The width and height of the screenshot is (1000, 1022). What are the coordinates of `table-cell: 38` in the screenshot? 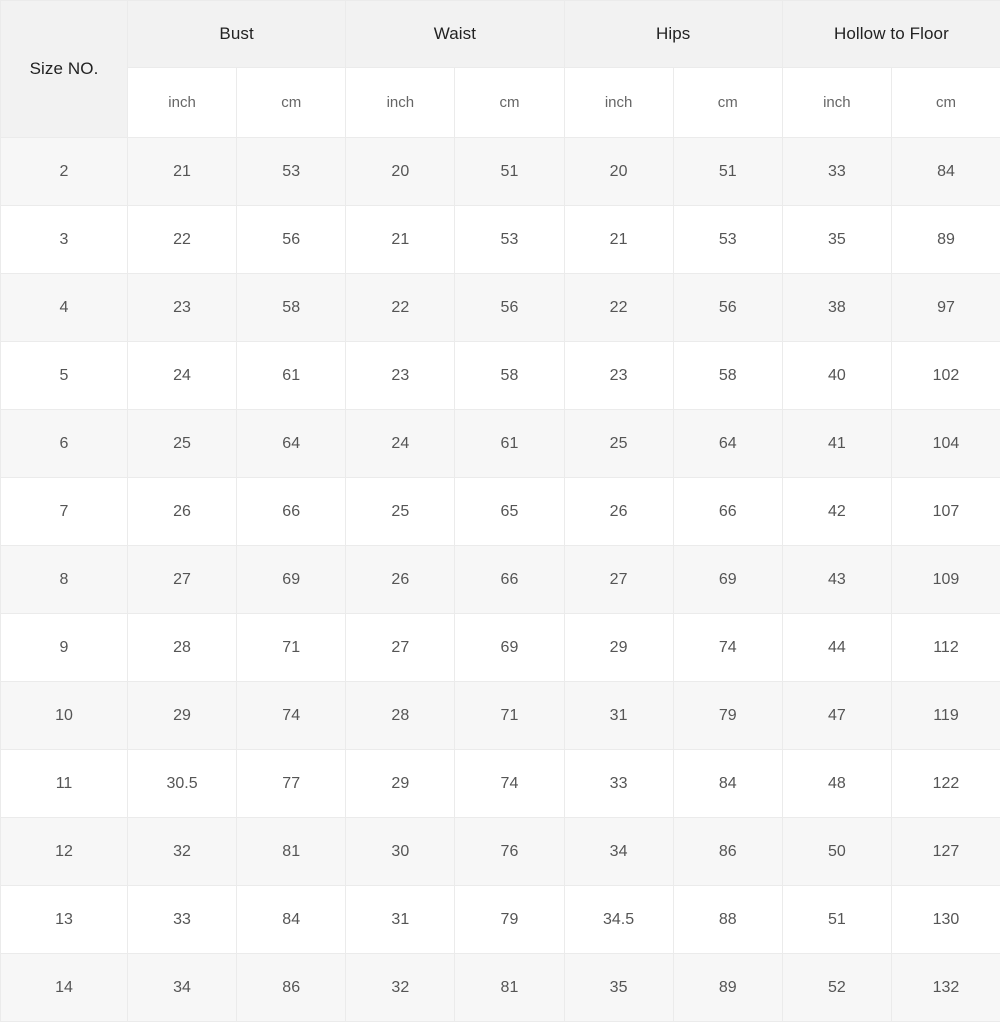 It's located at (836, 308).